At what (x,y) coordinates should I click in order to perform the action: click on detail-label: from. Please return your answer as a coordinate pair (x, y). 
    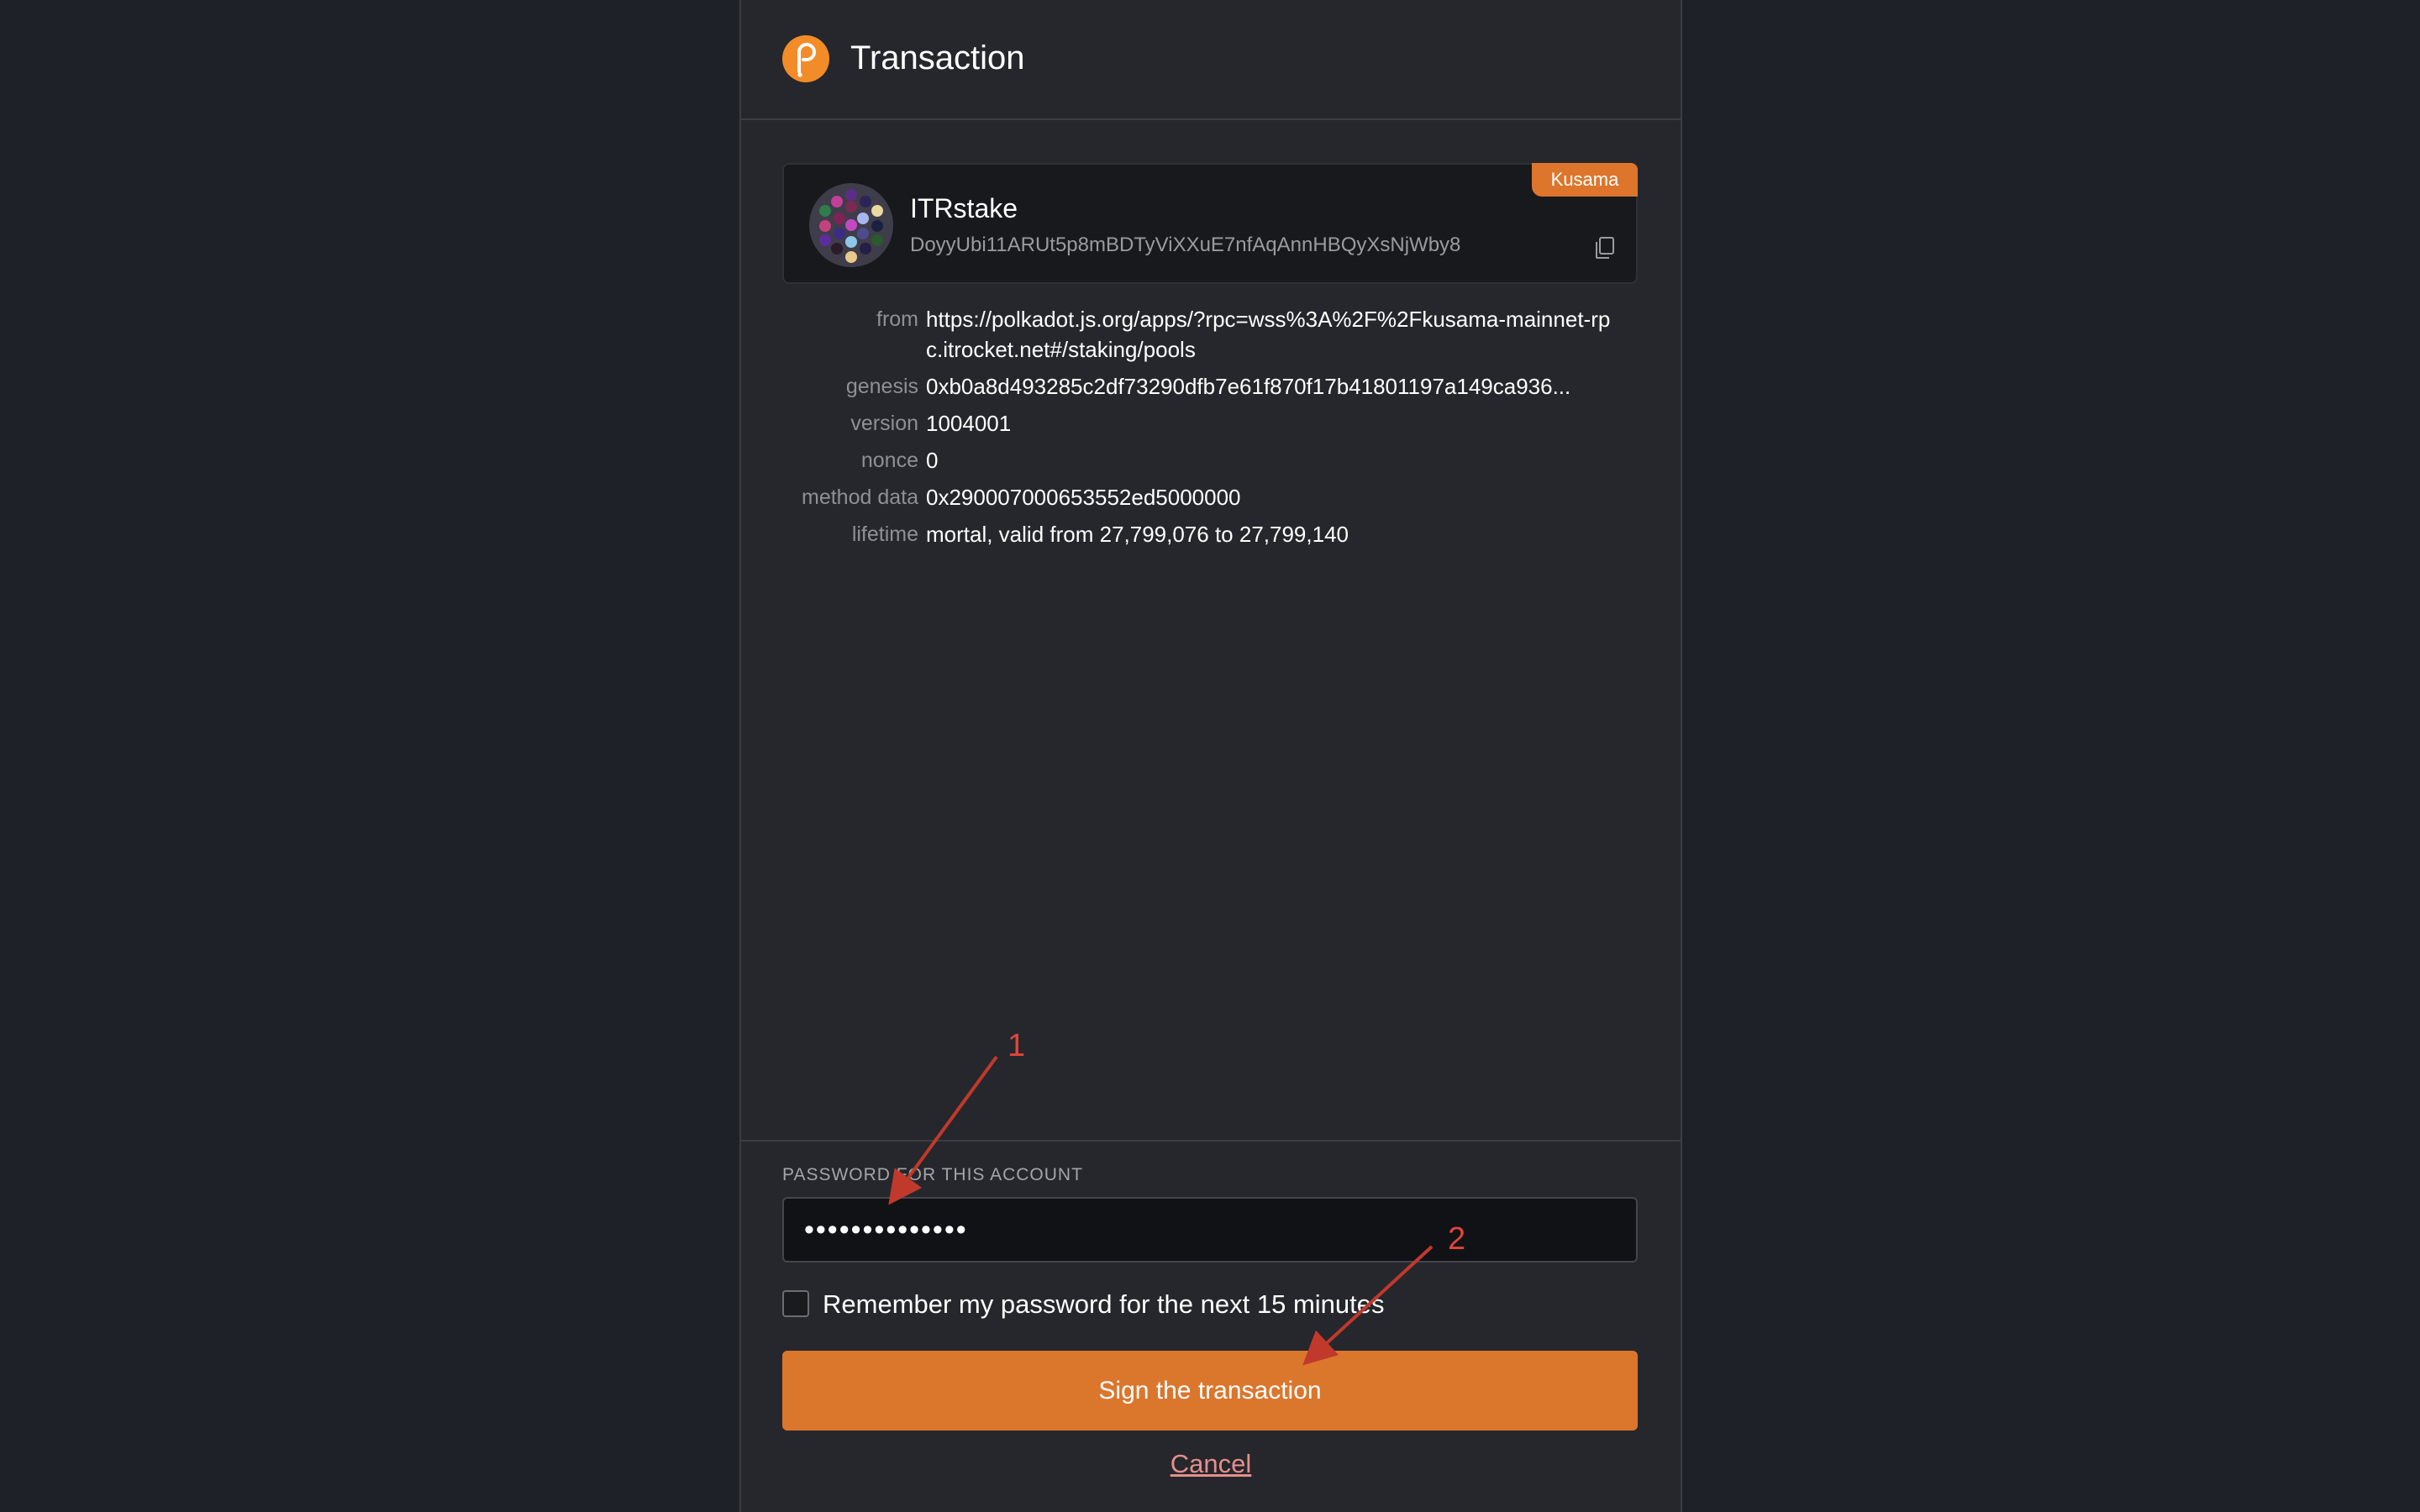
    Looking at the image, I should click on (897, 319).